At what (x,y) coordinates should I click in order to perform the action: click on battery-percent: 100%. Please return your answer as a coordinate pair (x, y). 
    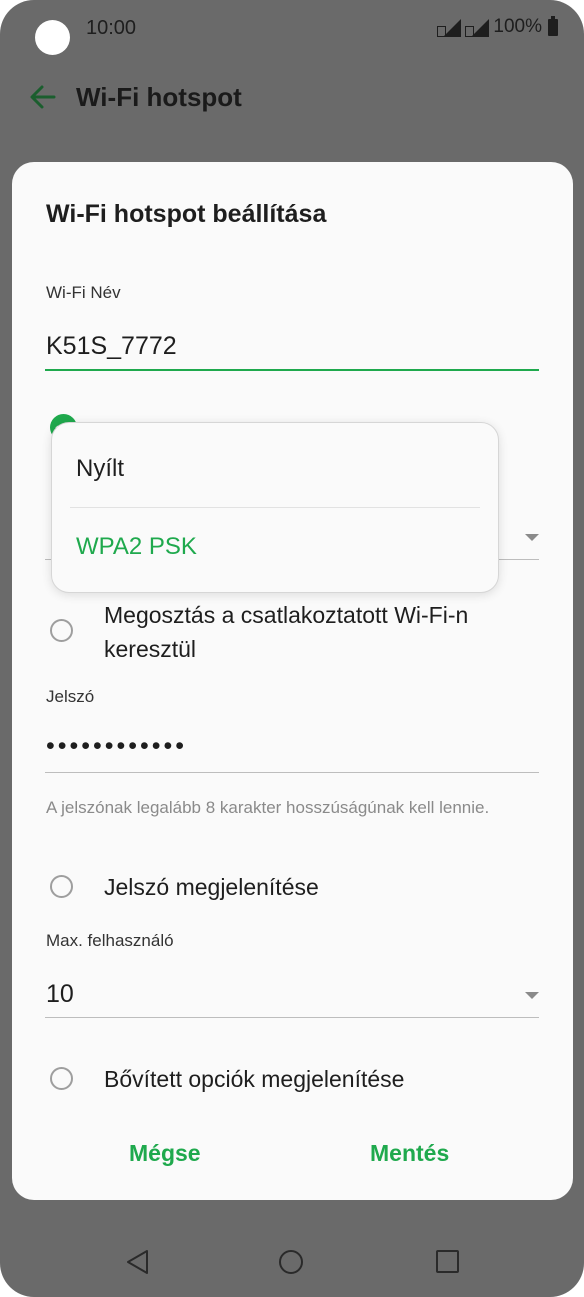
    Looking at the image, I should click on (517, 26).